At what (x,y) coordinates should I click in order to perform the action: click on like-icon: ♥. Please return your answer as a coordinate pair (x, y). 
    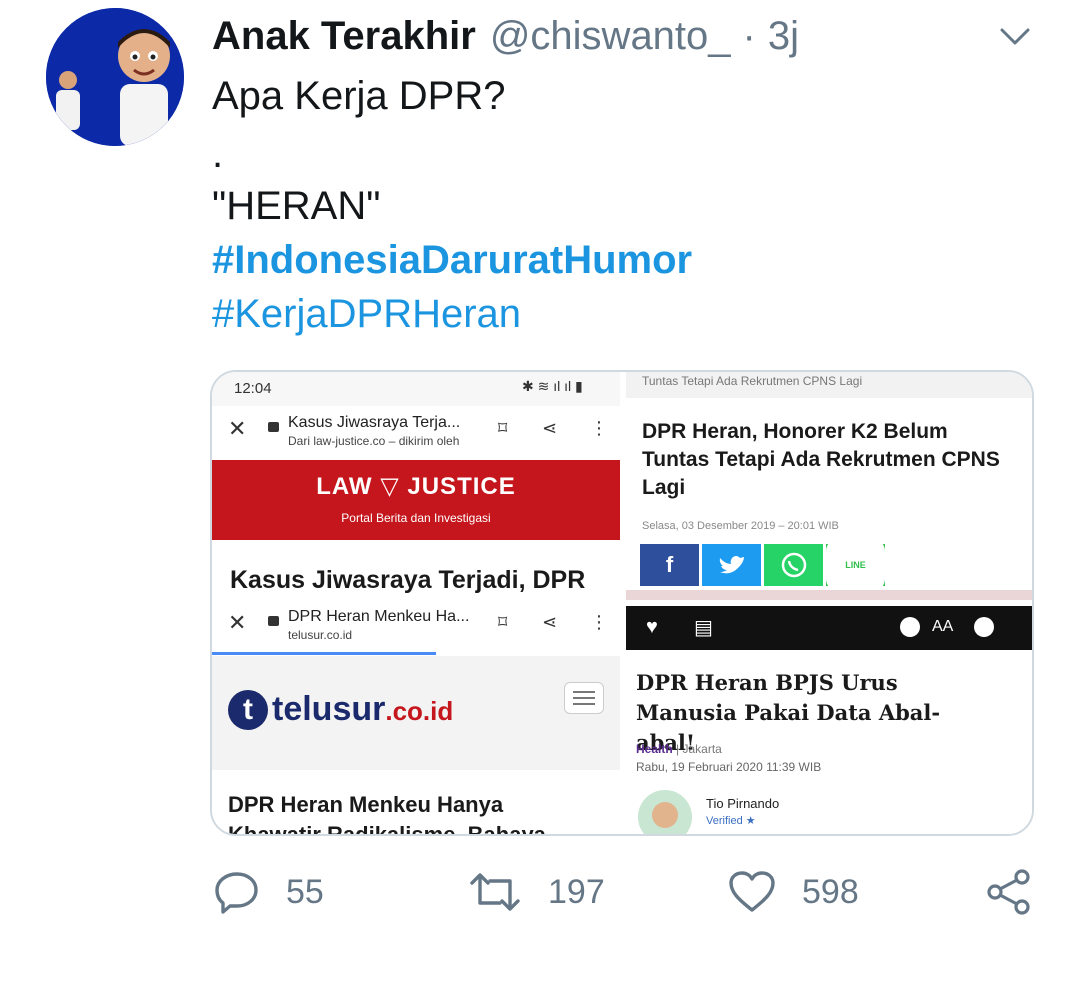
    Looking at the image, I should click on (652, 627).